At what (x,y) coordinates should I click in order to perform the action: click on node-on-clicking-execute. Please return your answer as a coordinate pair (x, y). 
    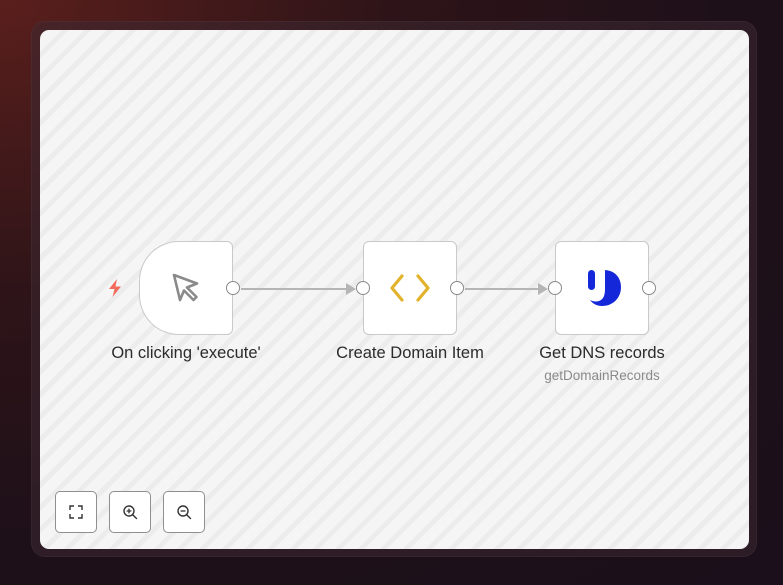
    Looking at the image, I should click on (189, 288).